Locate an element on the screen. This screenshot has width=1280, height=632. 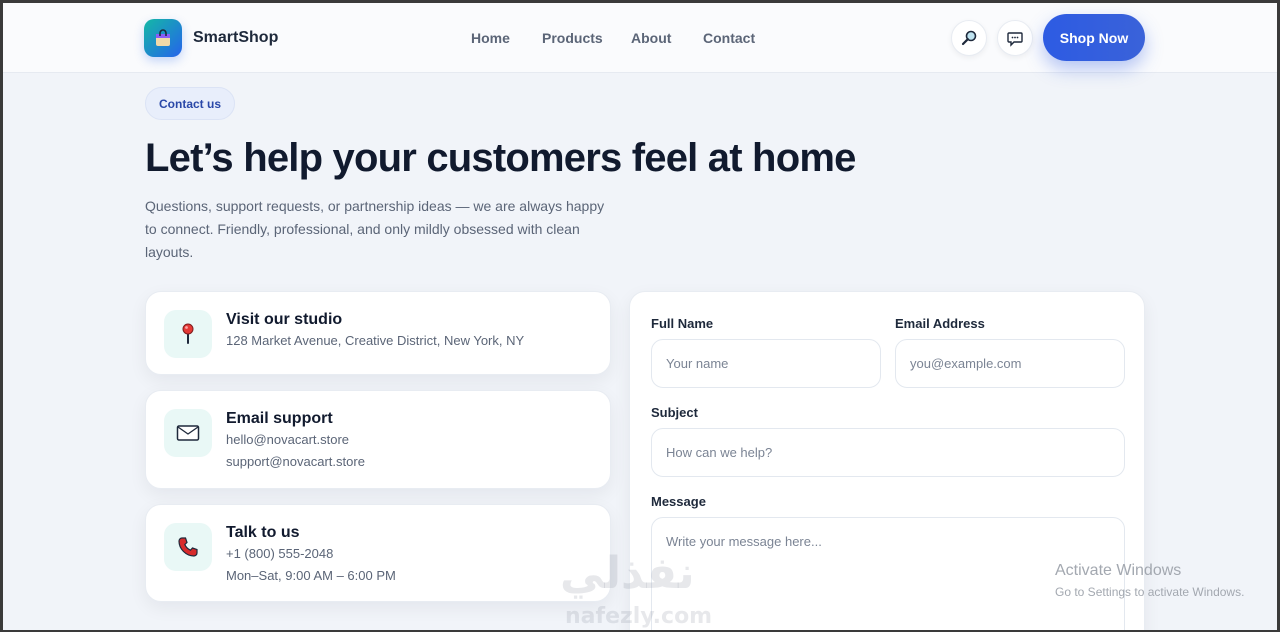
message-label: Message is located at coordinates (678, 501).